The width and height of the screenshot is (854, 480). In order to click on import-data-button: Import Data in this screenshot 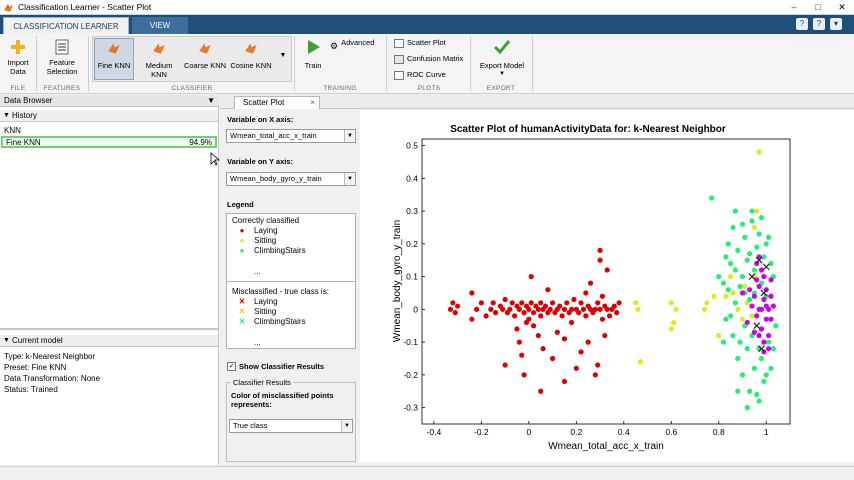, I will do `click(18, 57)`.